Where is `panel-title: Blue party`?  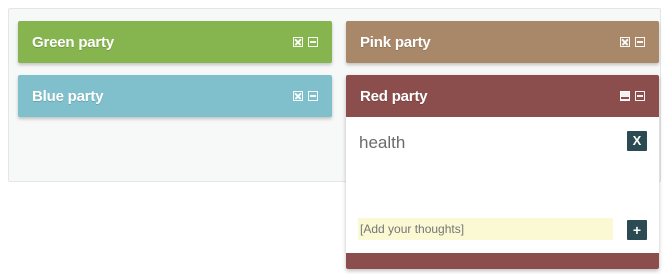 panel-title: Blue party is located at coordinates (68, 96).